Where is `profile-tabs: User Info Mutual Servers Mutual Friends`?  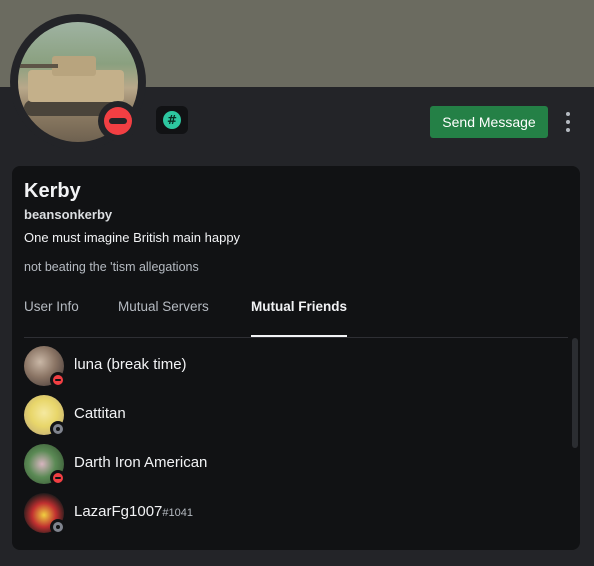 profile-tabs: User Info Mutual Servers Mutual Friends is located at coordinates (296, 312).